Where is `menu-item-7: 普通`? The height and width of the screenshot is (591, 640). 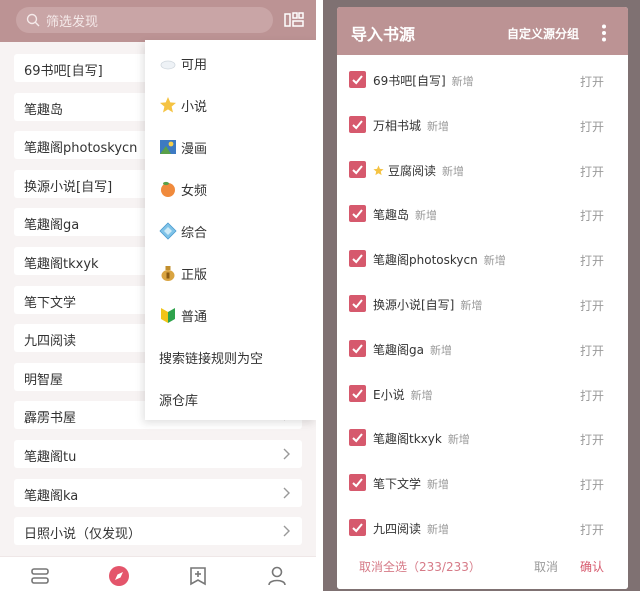
menu-item-7: 普通 is located at coordinates (230, 315).